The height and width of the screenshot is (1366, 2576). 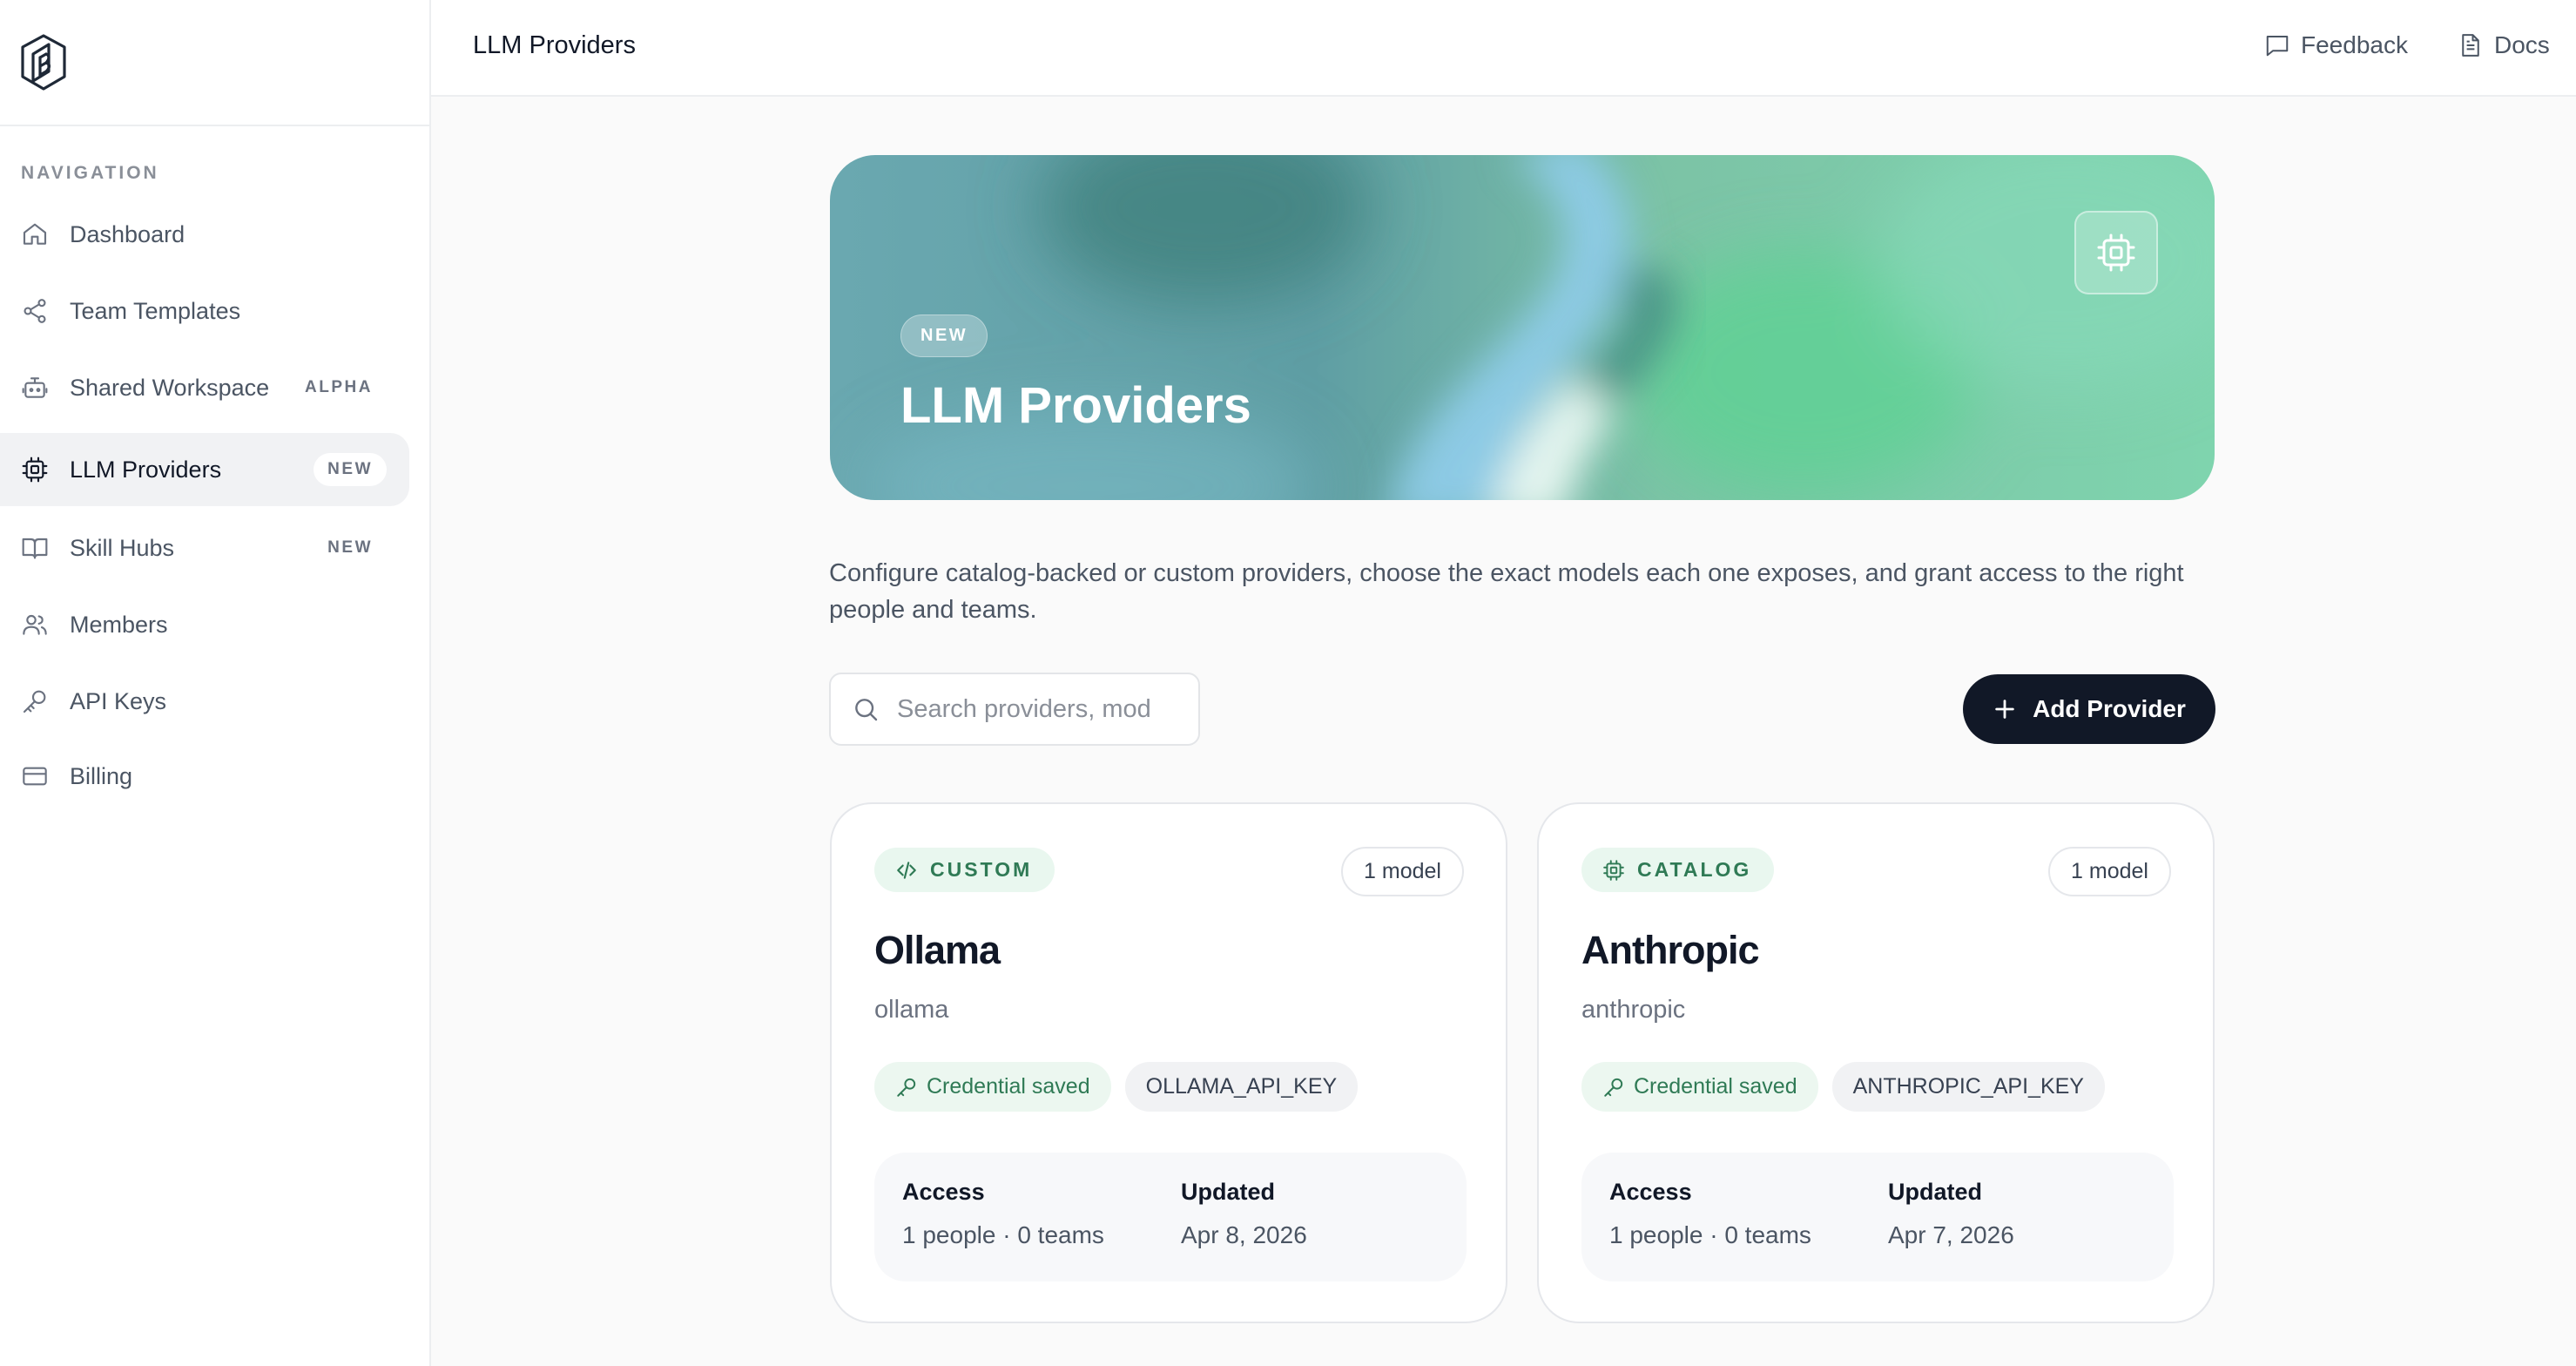 What do you see at coordinates (1241, 1087) in the screenshot?
I see `env-key-chip: OLLAMA_API_KEY` at bounding box center [1241, 1087].